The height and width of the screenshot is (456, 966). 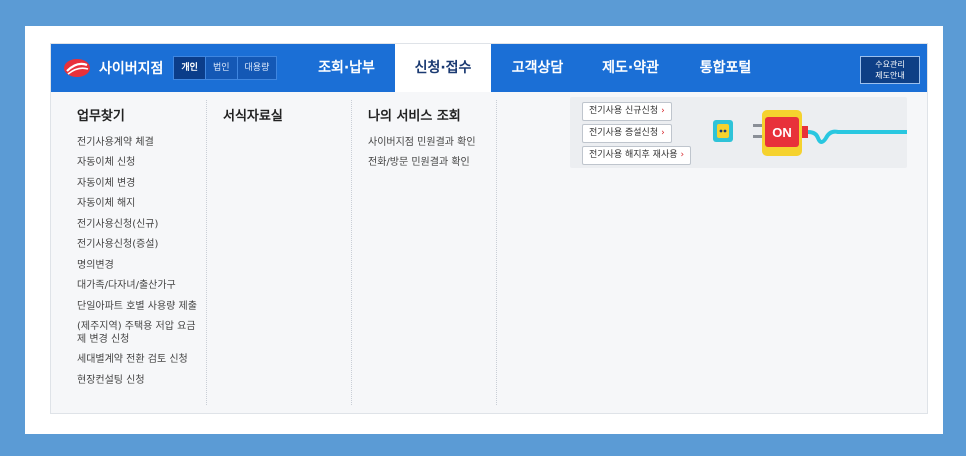 What do you see at coordinates (106, 162) in the screenshot?
I see `link-autopay-apply: 자동이체 신청` at bounding box center [106, 162].